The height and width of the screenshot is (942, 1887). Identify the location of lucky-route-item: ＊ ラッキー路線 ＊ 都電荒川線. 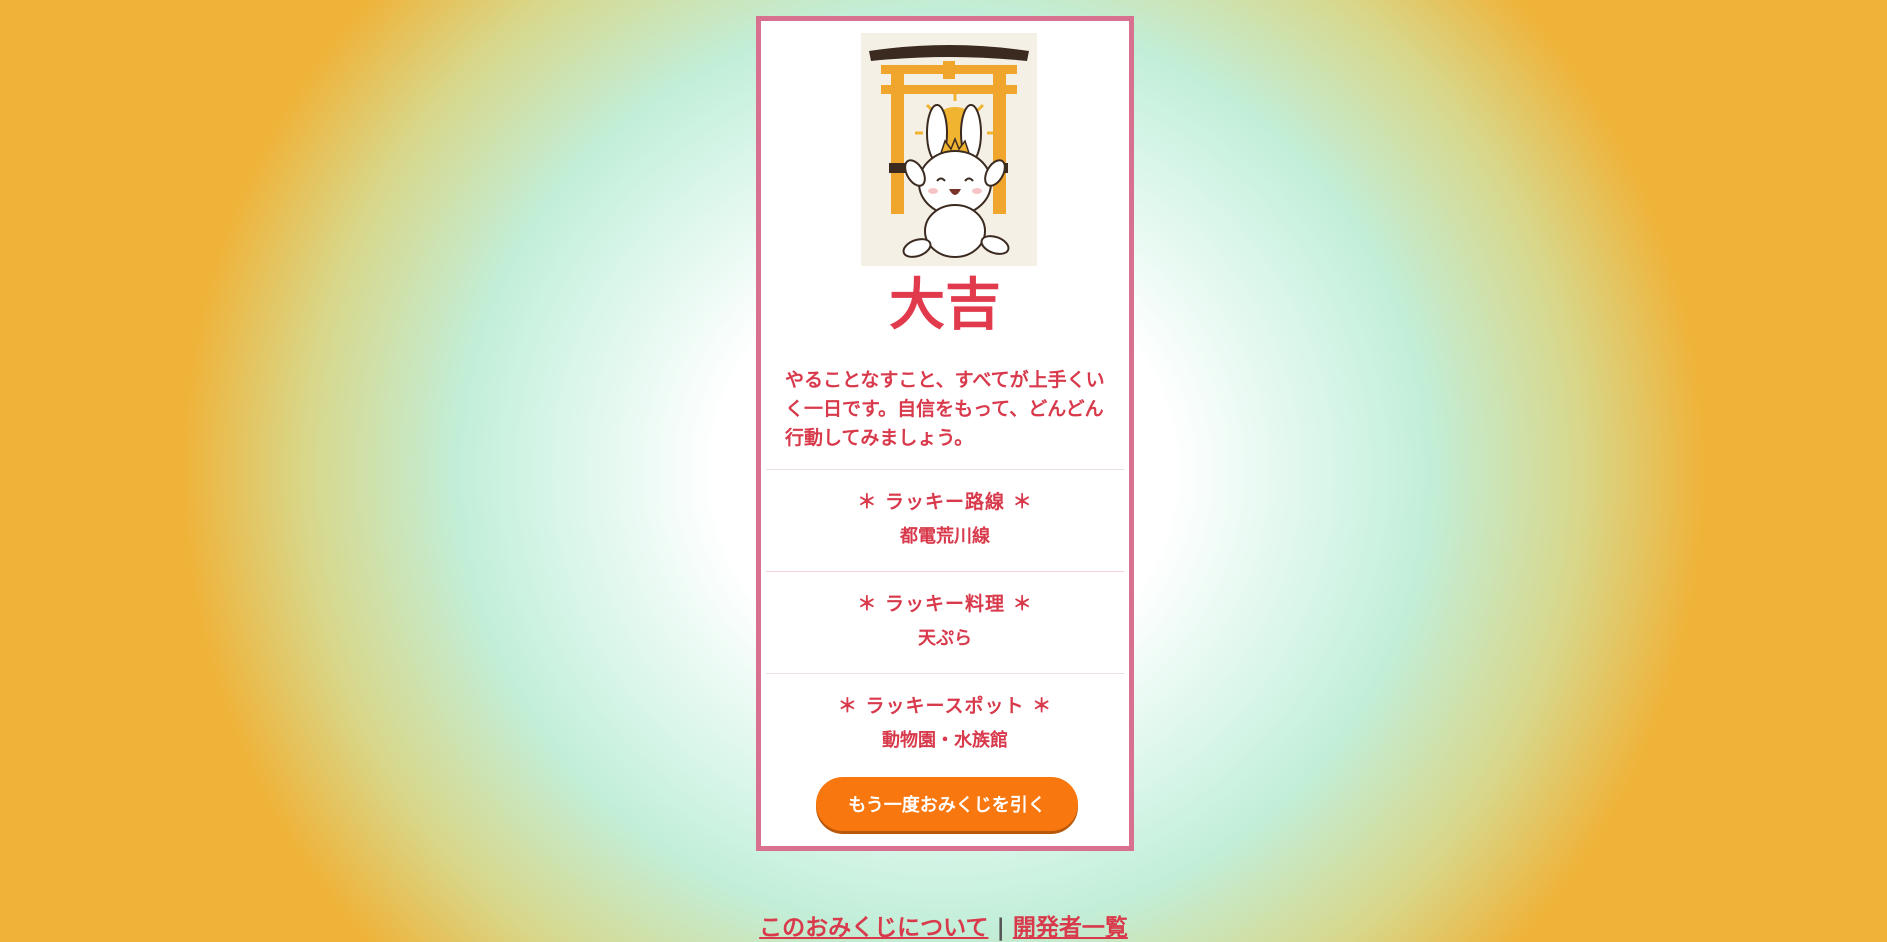
(945, 519).